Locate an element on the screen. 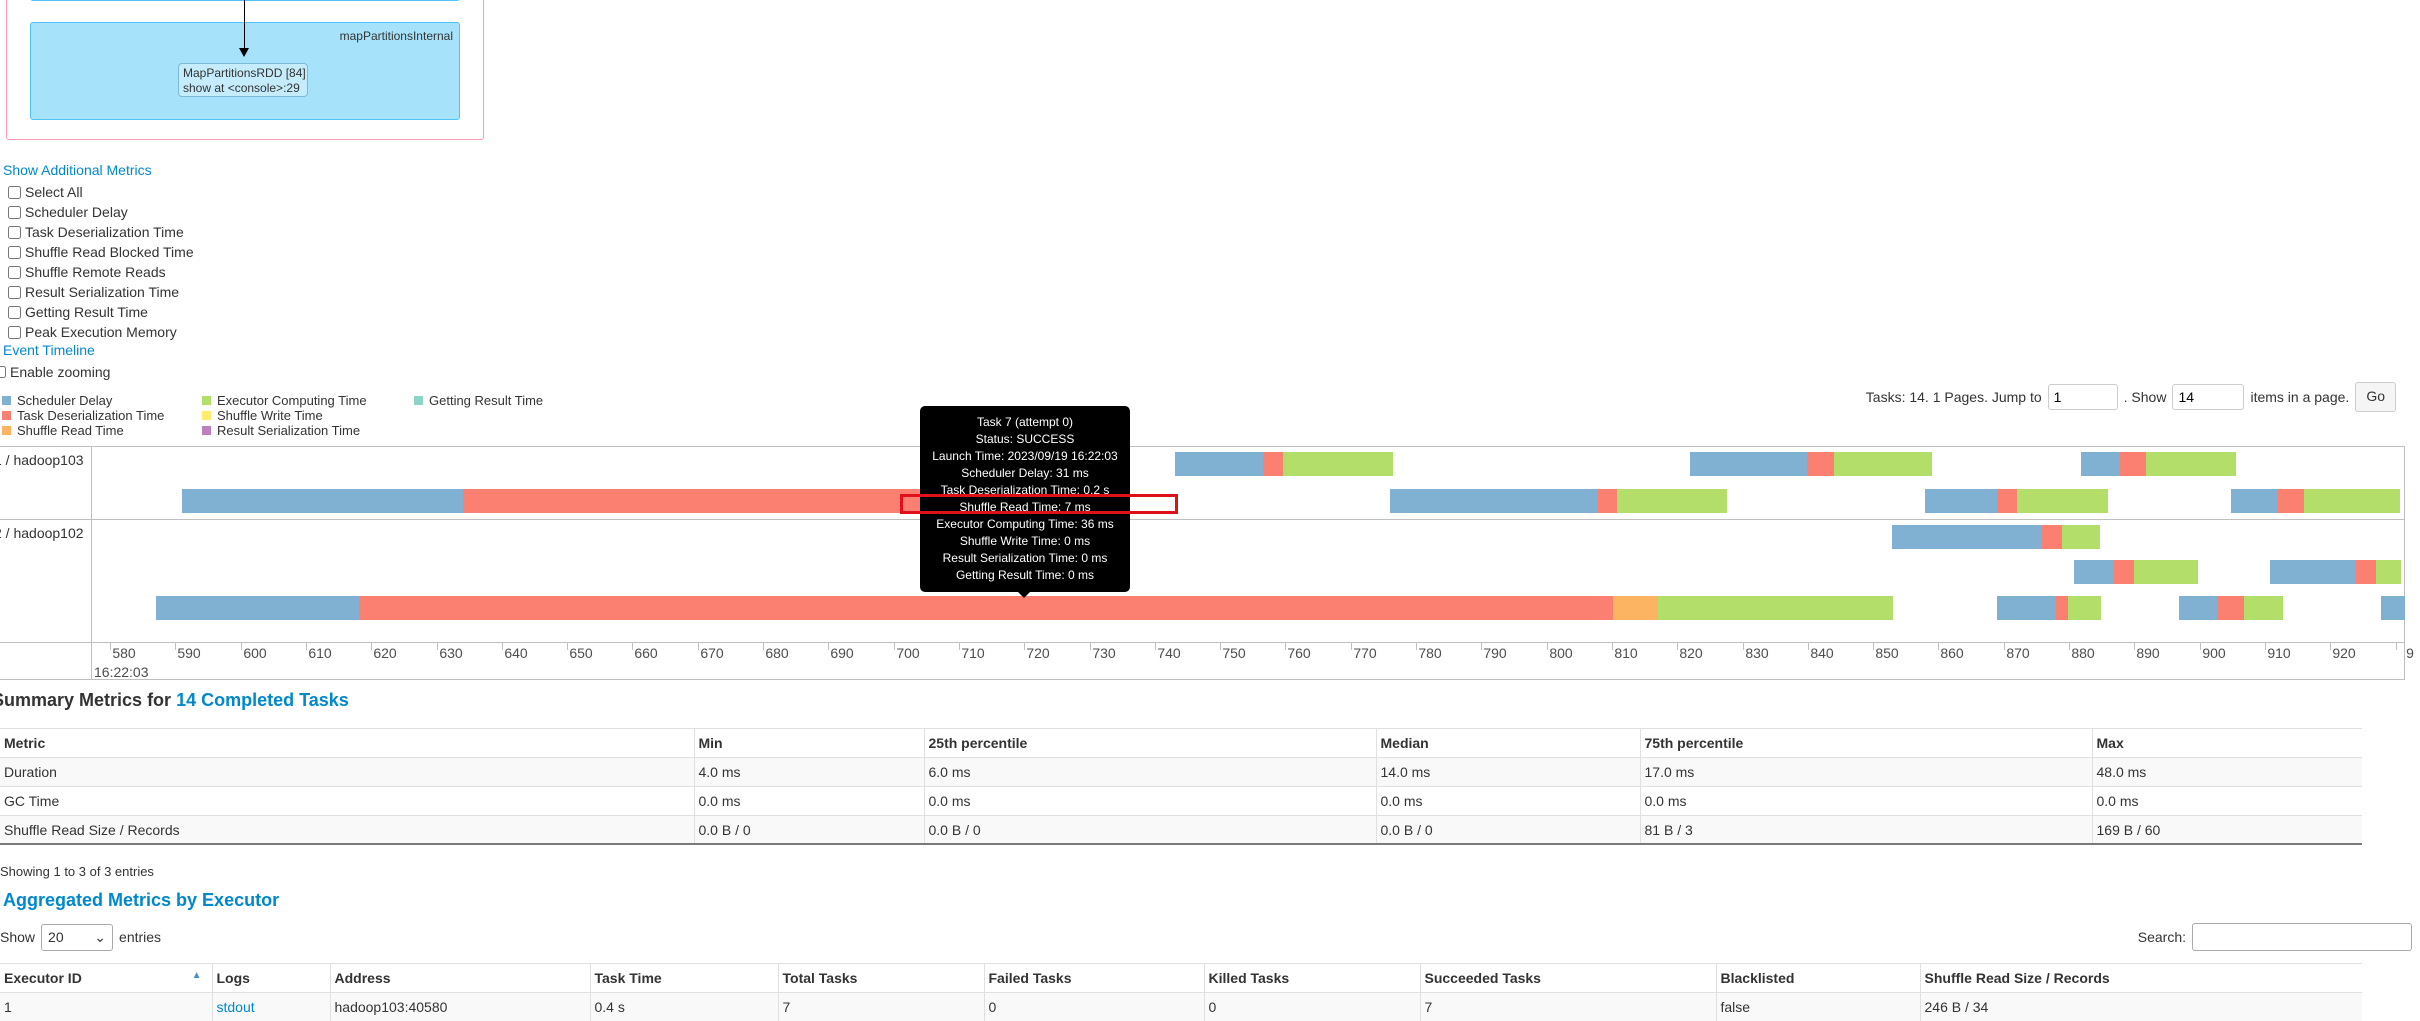 This screenshot has height=1021, width=2420. column-header: Failed Tasks is located at coordinates (1094, 978).